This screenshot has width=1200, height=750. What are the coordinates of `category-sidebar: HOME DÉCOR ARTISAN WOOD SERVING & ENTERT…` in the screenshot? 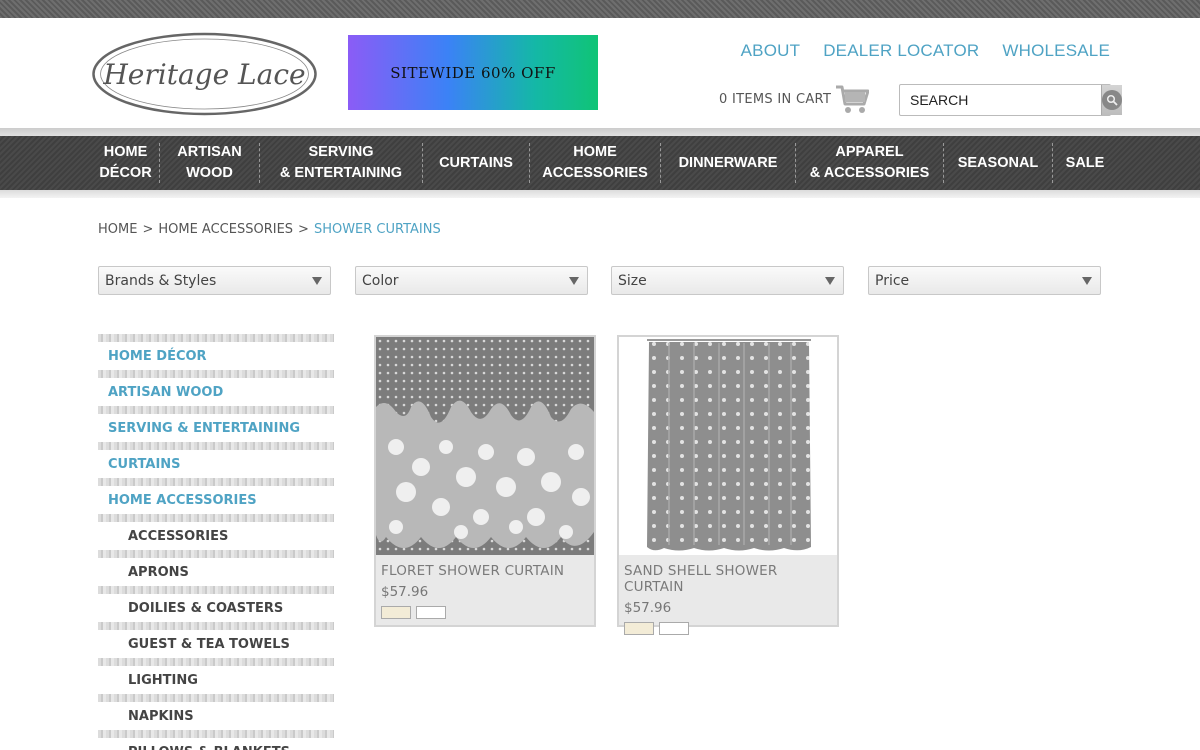 It's located at (216, 542).